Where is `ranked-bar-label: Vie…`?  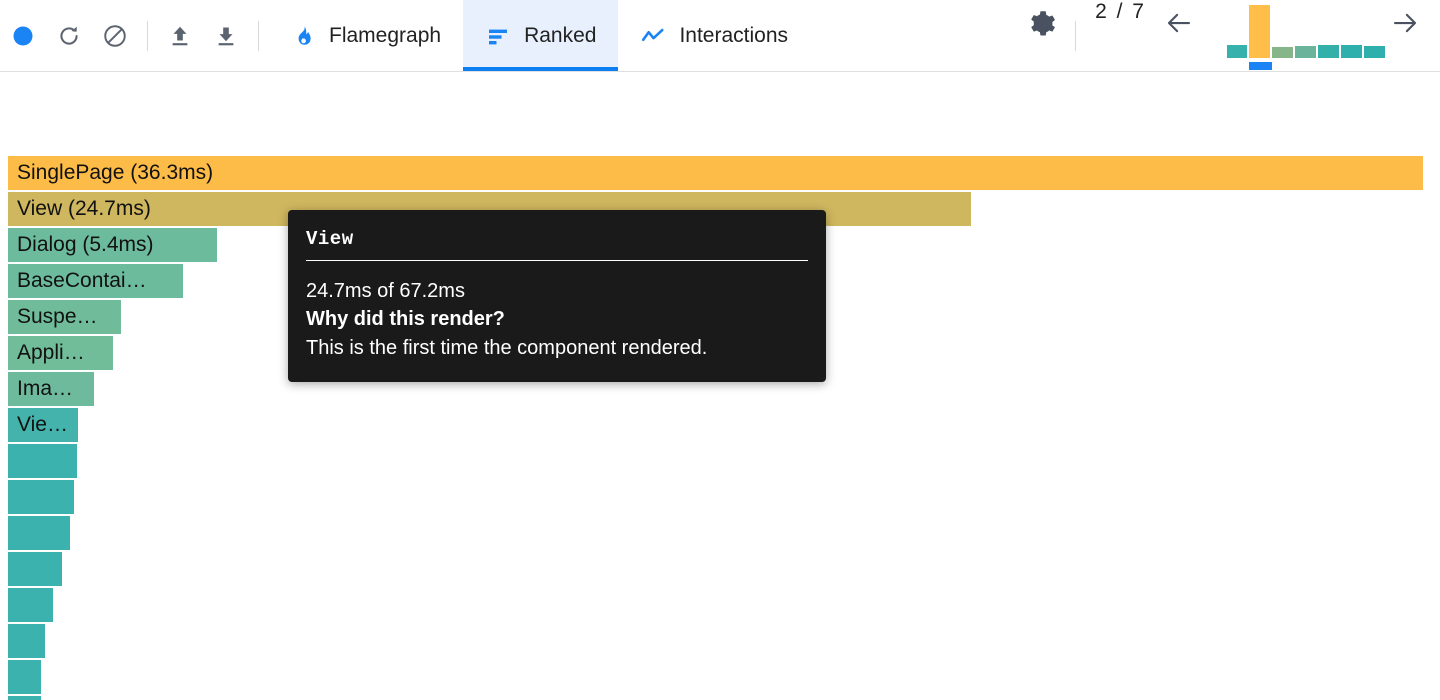
ranked-bar-label: Vie… is located at coordinates (42, 424).